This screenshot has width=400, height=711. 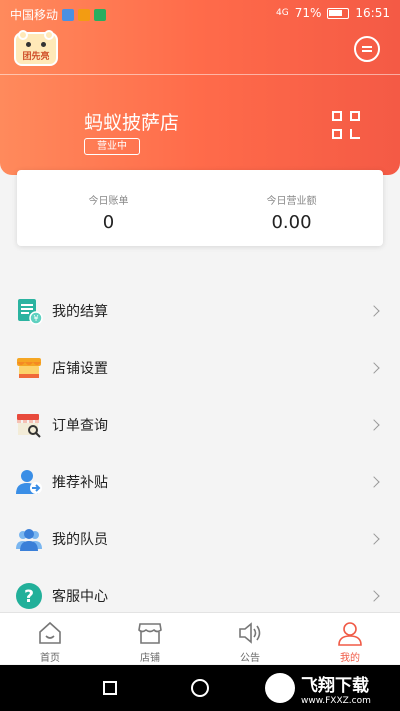 What do you see at coordinates (30, 311) in the screenshot?
I see `settlement-icon: ¥` at bounding box center [30, 311].